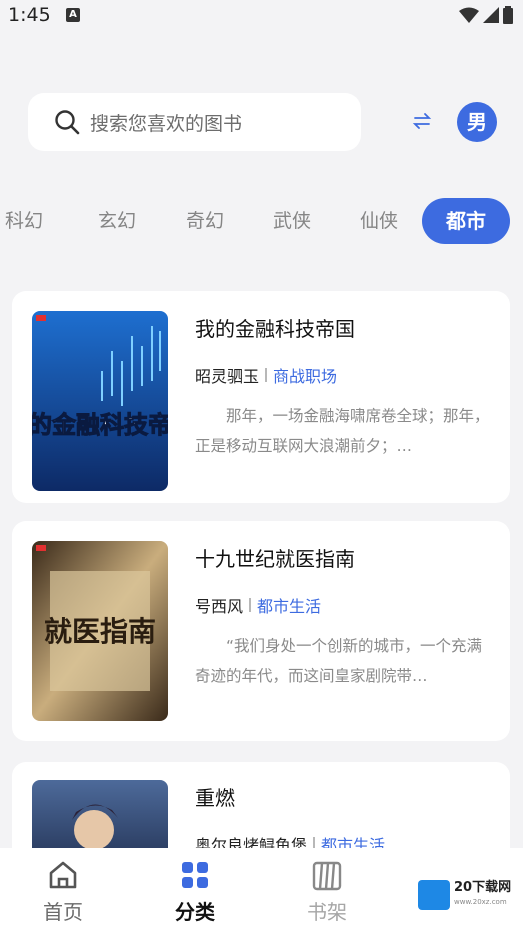 This screenshot has width=523, height=932. Describe the element at coordinates (166, 123) in the screenshot. I see `search-placeholder: 搜索您喜欢的图书` at that location.